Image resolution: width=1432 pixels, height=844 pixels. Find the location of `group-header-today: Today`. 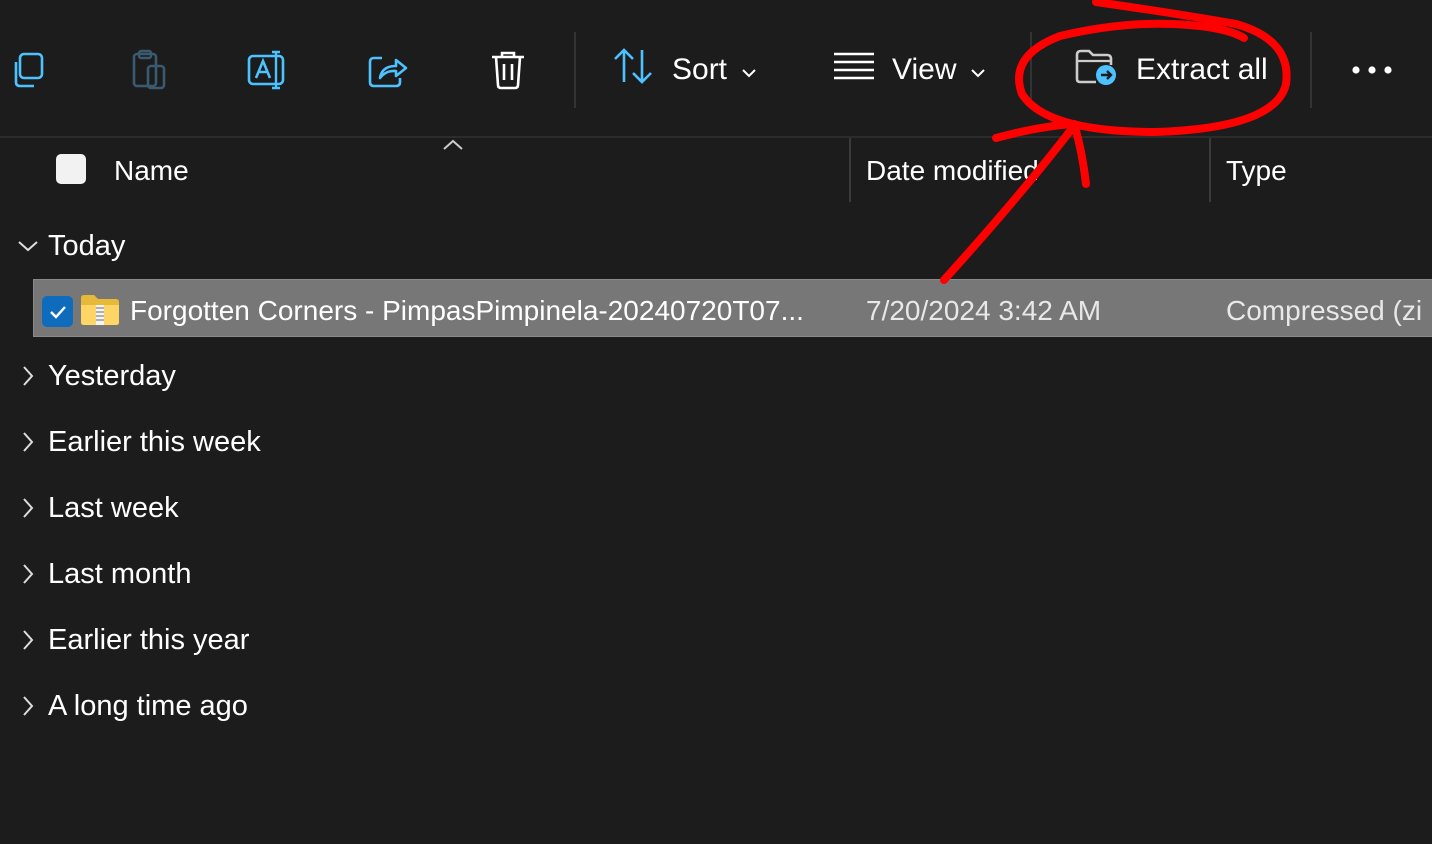

group-header-today: Today is located at coordinates (68, 246).